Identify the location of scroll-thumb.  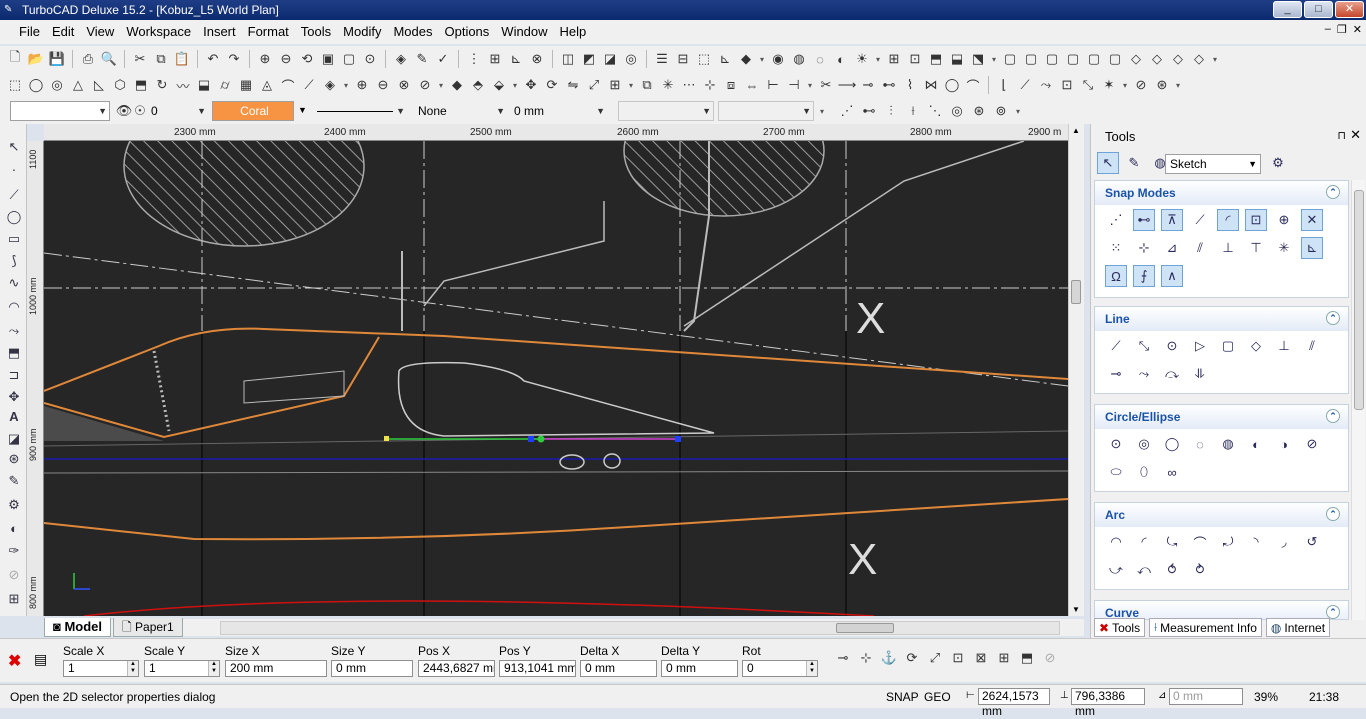
(1076, 292).